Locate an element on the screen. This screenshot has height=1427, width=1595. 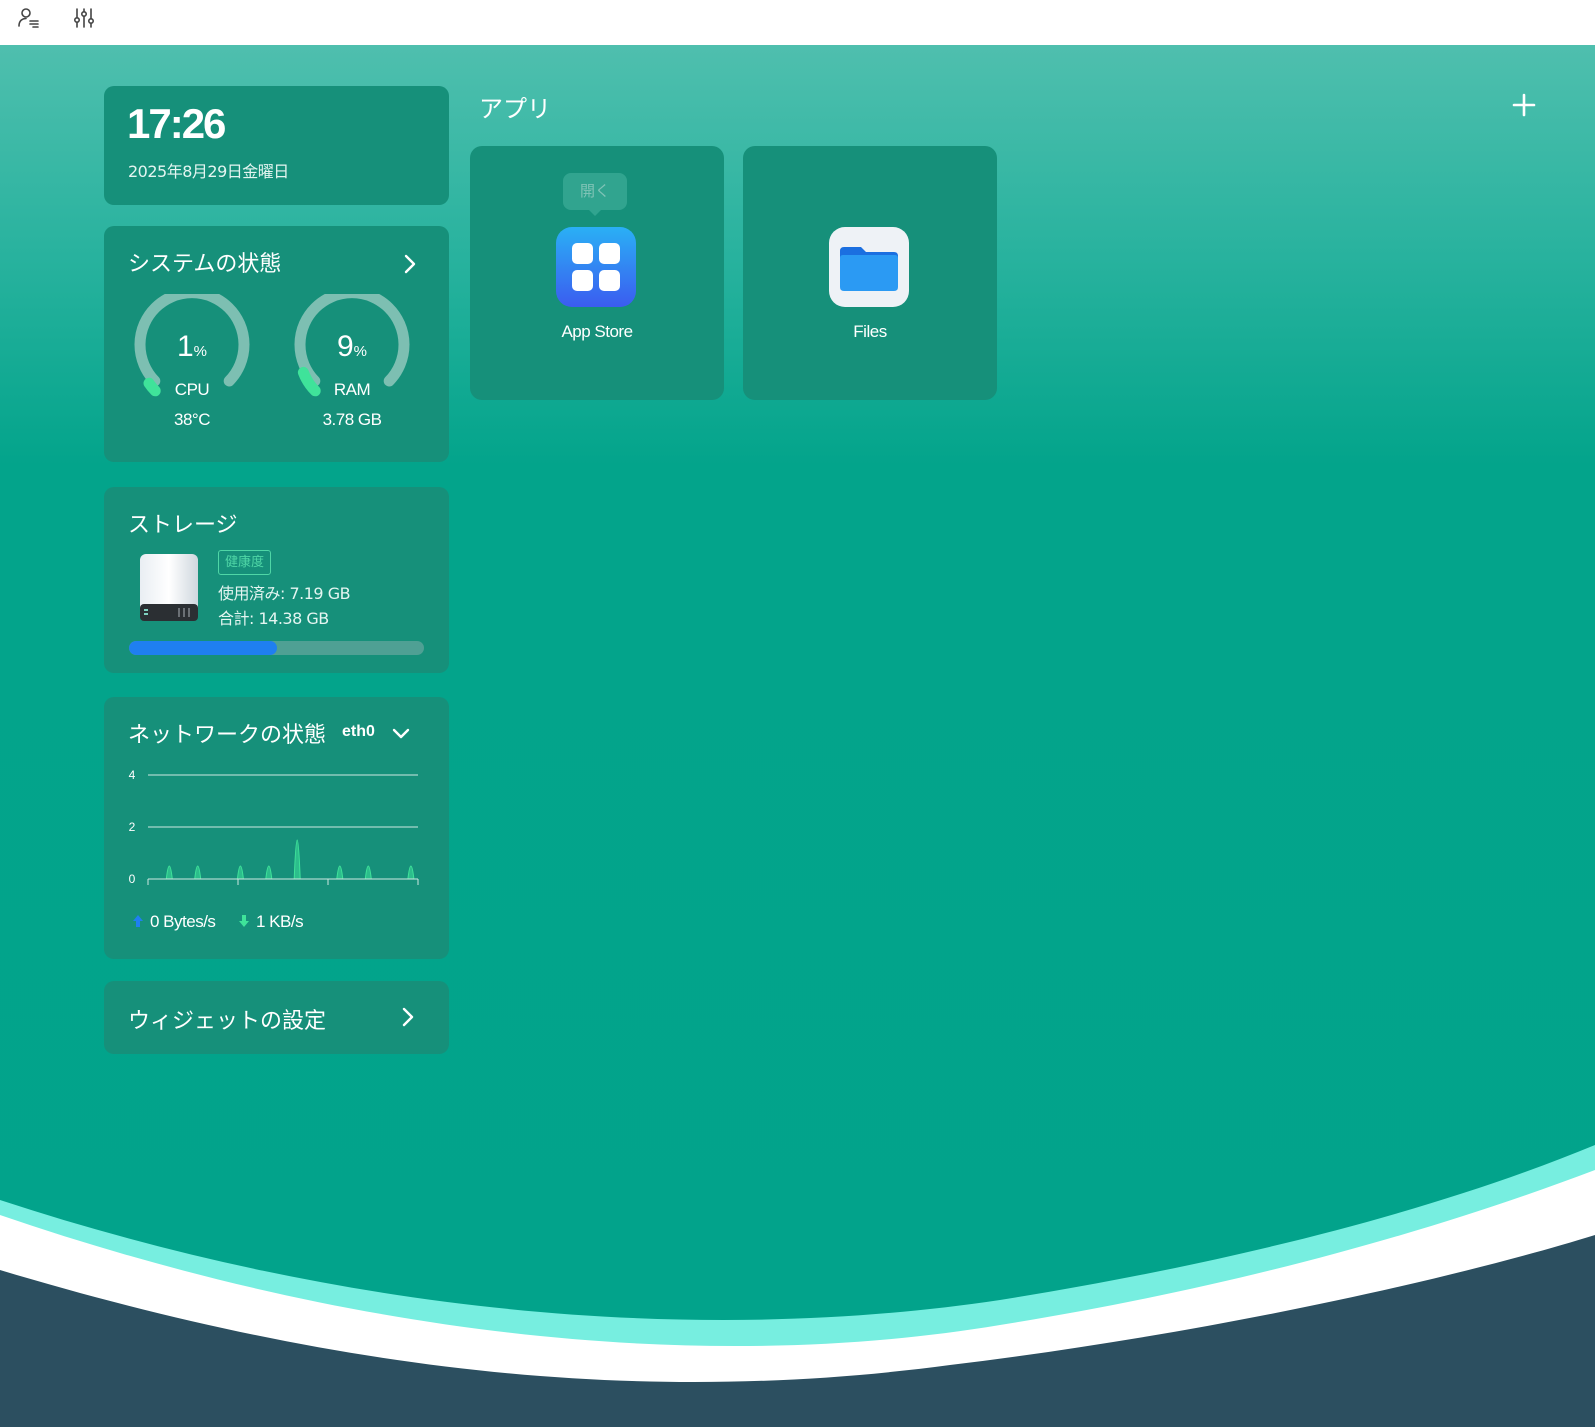
app-name: Files is located at coordinates (870, 331).